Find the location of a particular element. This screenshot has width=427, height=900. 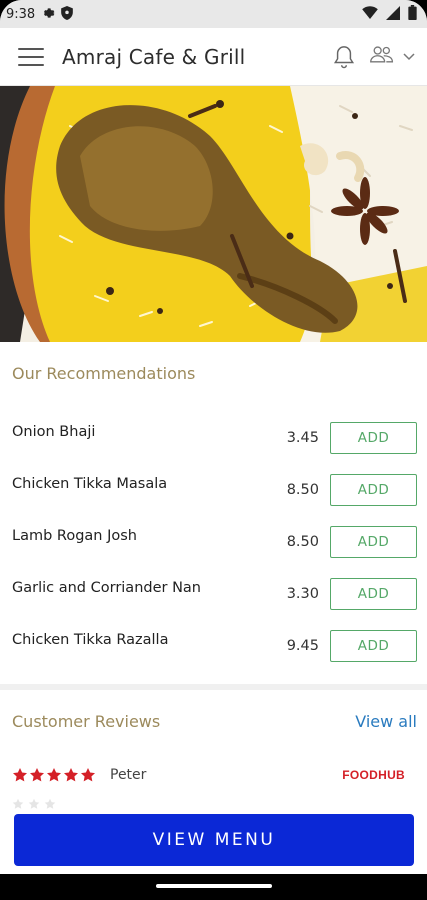

chevron-down-icon is located at coordinates (409, 57).